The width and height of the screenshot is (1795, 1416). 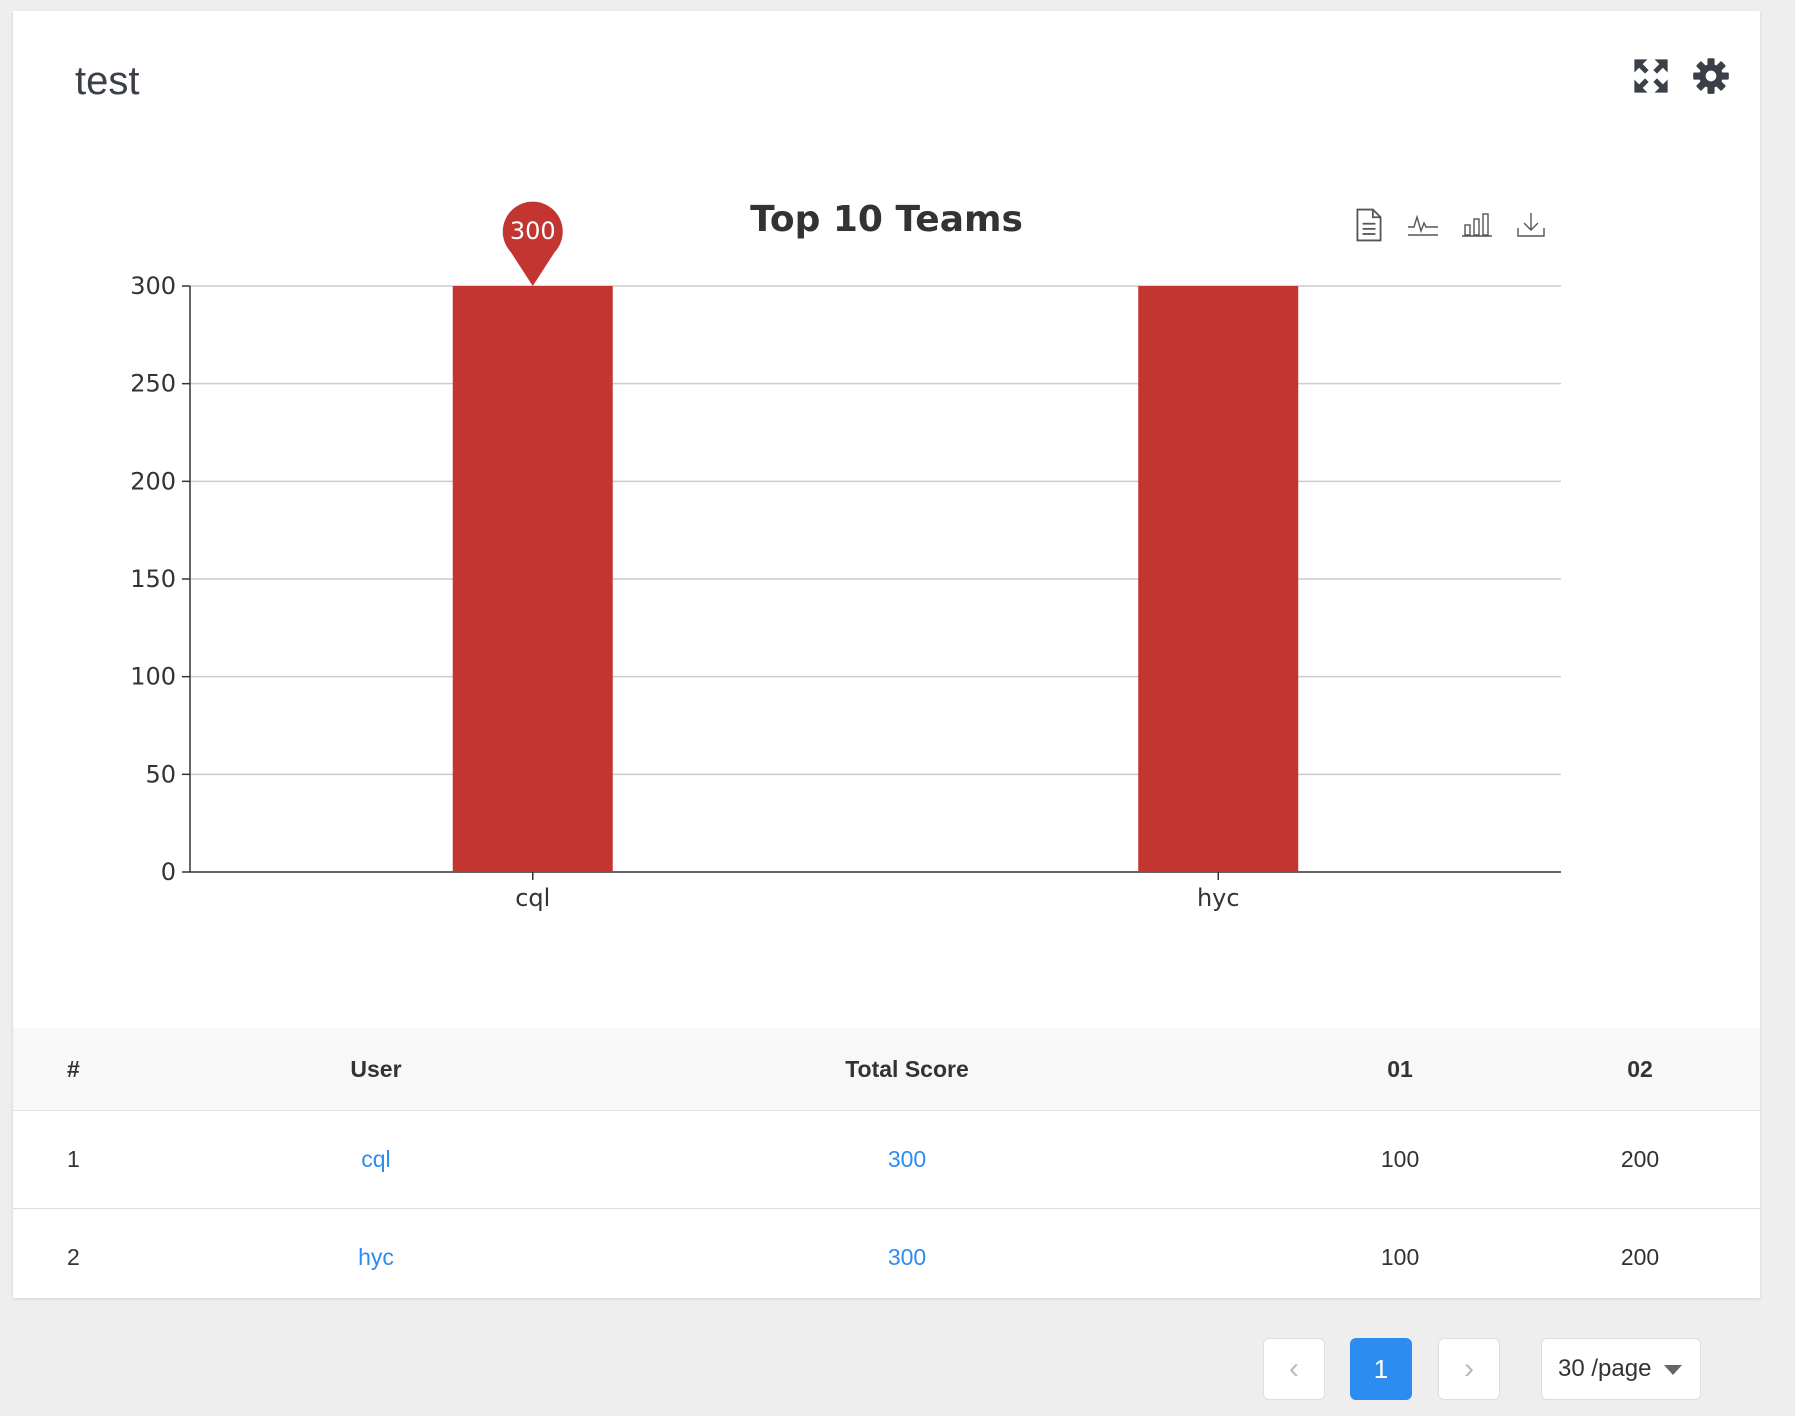 What do you see at coordinates (907, 1069) in the screenshot?
I see `header-total-score: Total Score` at bounding box center [907, 1069].